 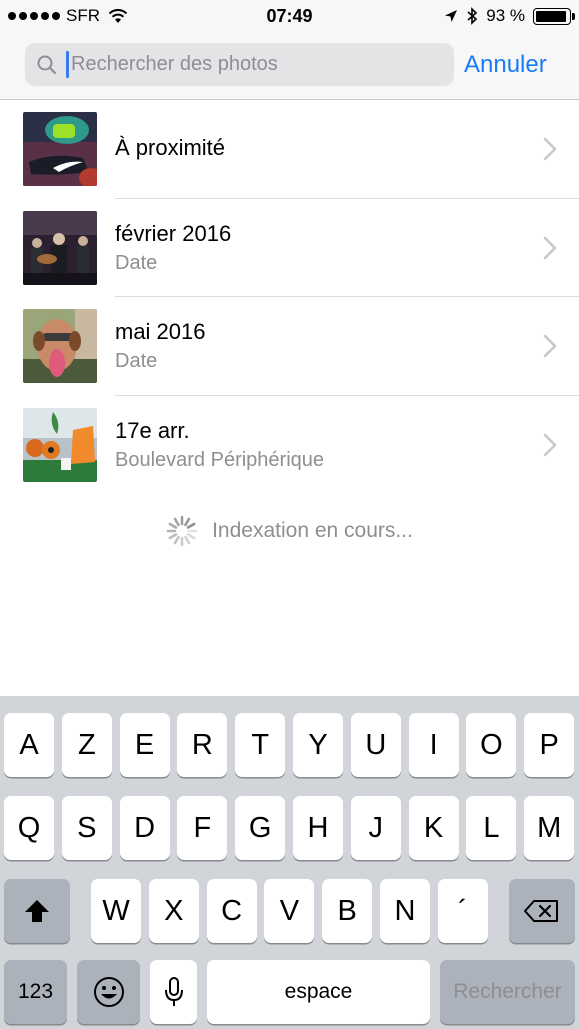 What do you see at coordinates (173, 911) in the screenshot?
I see `key-x: X` at bounding box center [173, 911].